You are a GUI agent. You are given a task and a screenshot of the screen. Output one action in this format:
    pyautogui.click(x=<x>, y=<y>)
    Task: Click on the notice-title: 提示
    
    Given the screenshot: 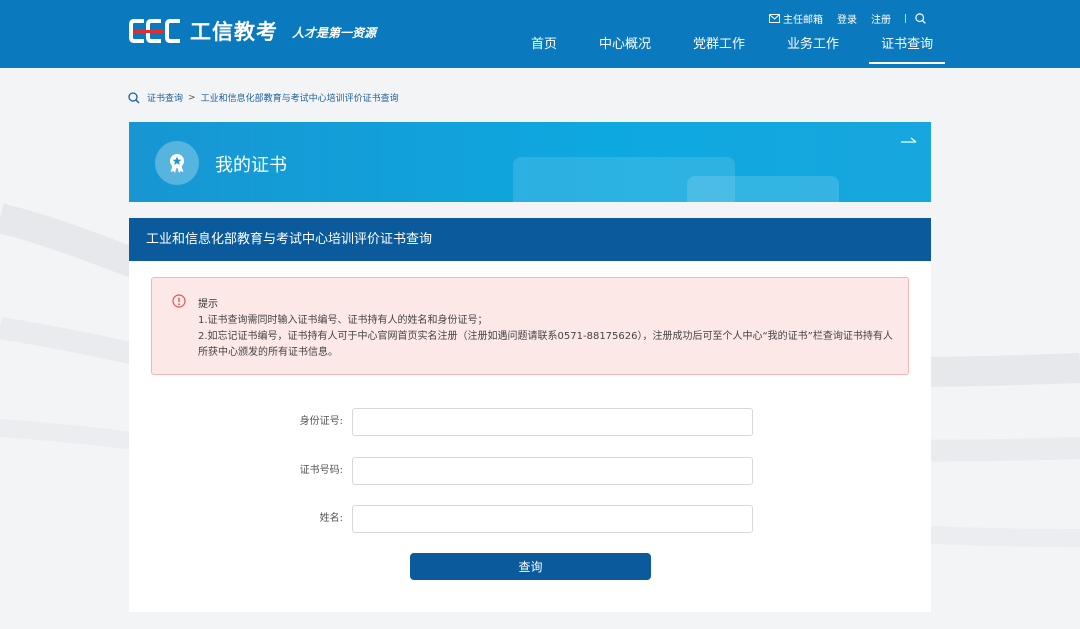 What is the action you would take?
    pyautogui.click(x=208, y=304)
    